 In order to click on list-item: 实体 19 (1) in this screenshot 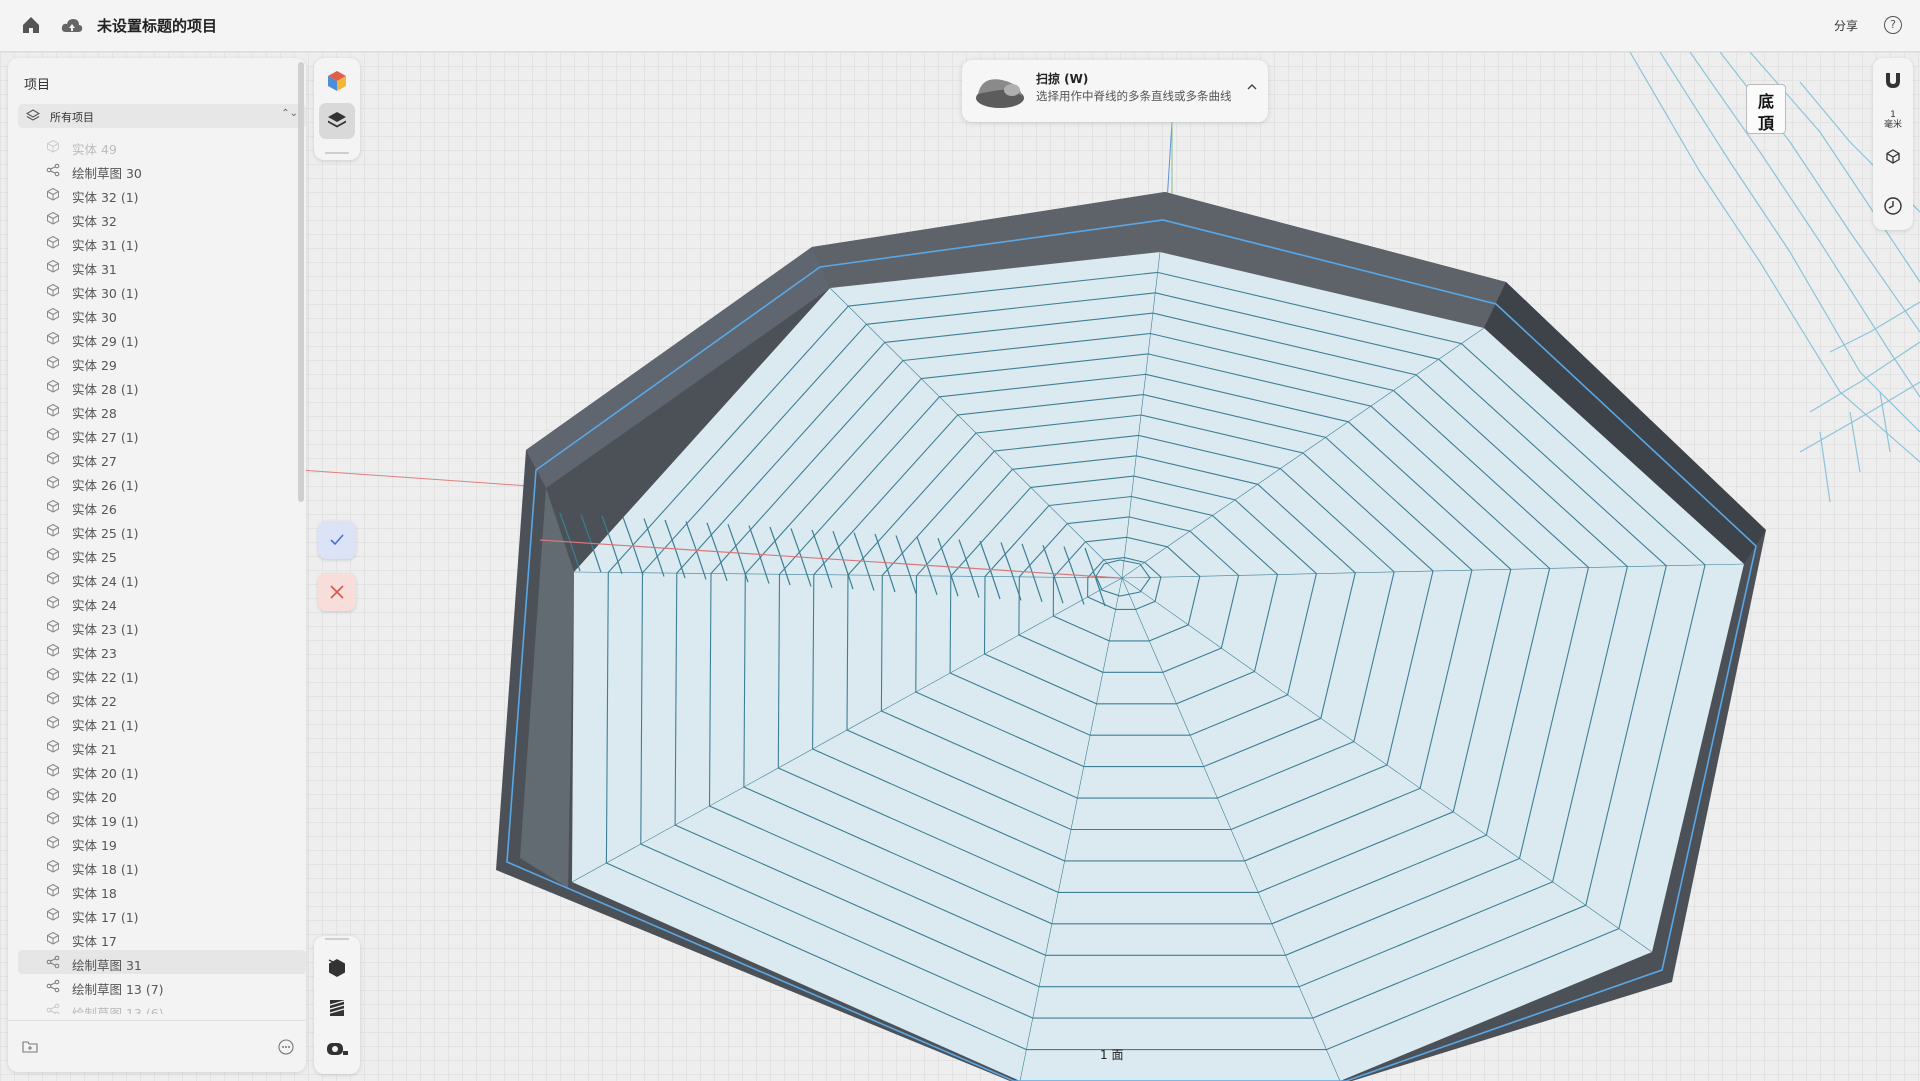, I will do `click(162, 818)`.